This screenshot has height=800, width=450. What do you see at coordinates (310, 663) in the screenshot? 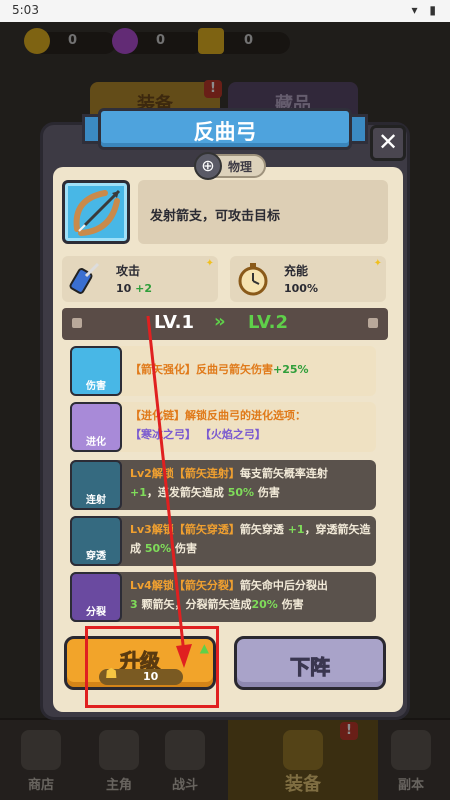
I see `unequip-button: 下阵` at bounding box center [310, 663].